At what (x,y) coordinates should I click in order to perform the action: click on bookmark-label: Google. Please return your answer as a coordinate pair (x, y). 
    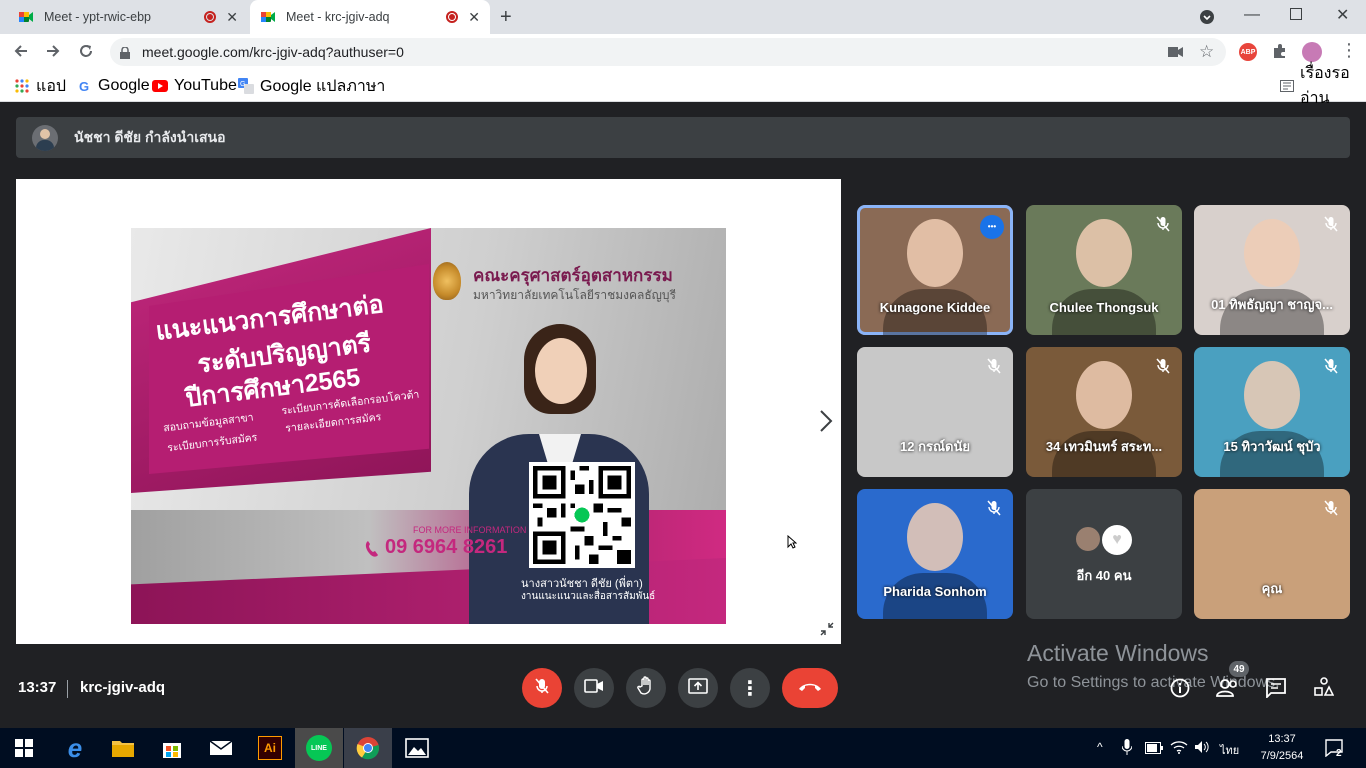
    Looking at the image, I should click on (124, 85).